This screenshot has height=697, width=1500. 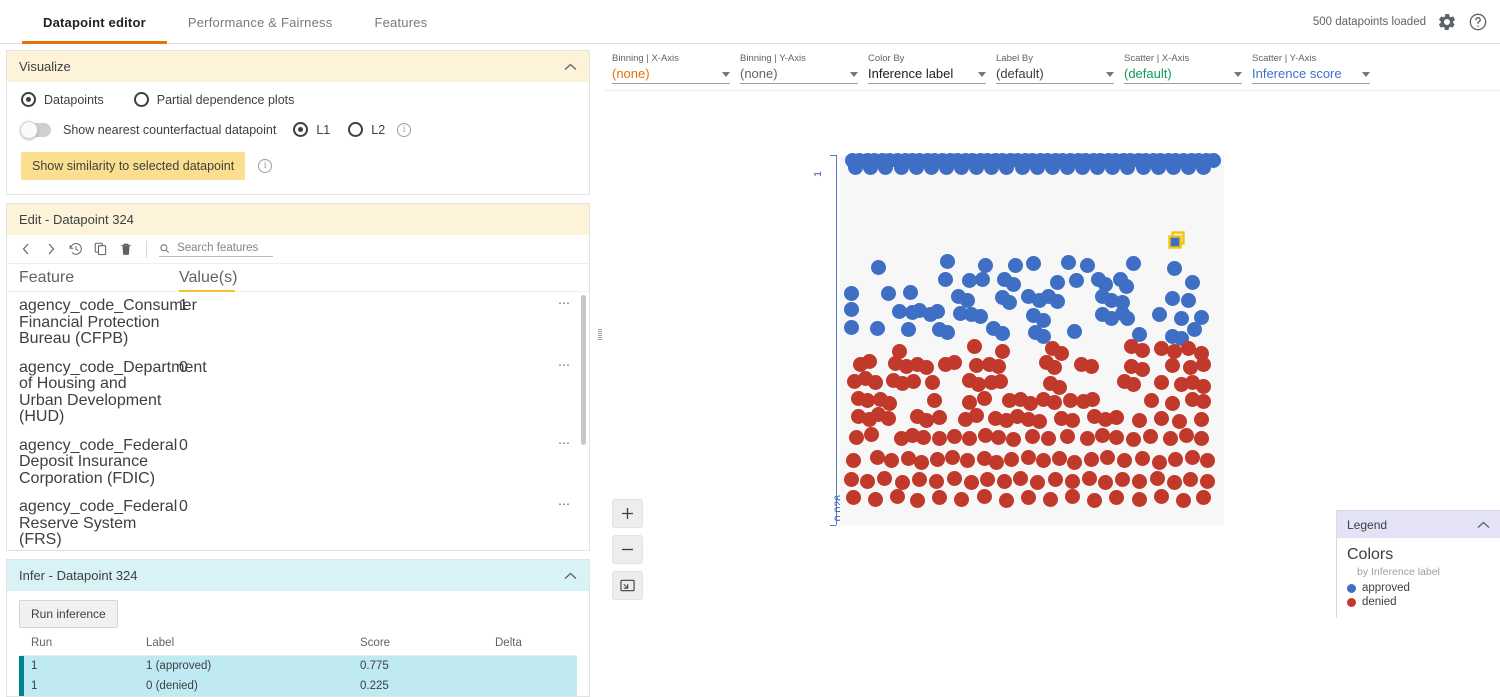 What do you see at coordinates (51, 249) in the screenshot?
I see `chevron-right-icon` at bounding box center [51, 249].